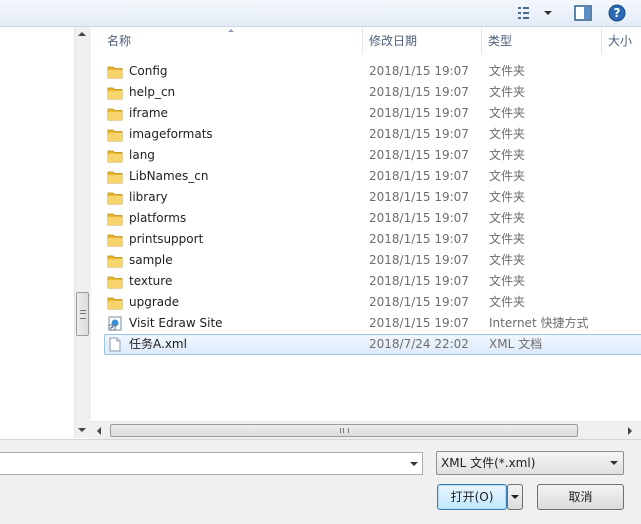 The height and width of the screenshot is (524, 641). What do you see at coordinates (82, 34) in the screenshot?
I see `scroll-up-icon` at bounding box center [82, 34].